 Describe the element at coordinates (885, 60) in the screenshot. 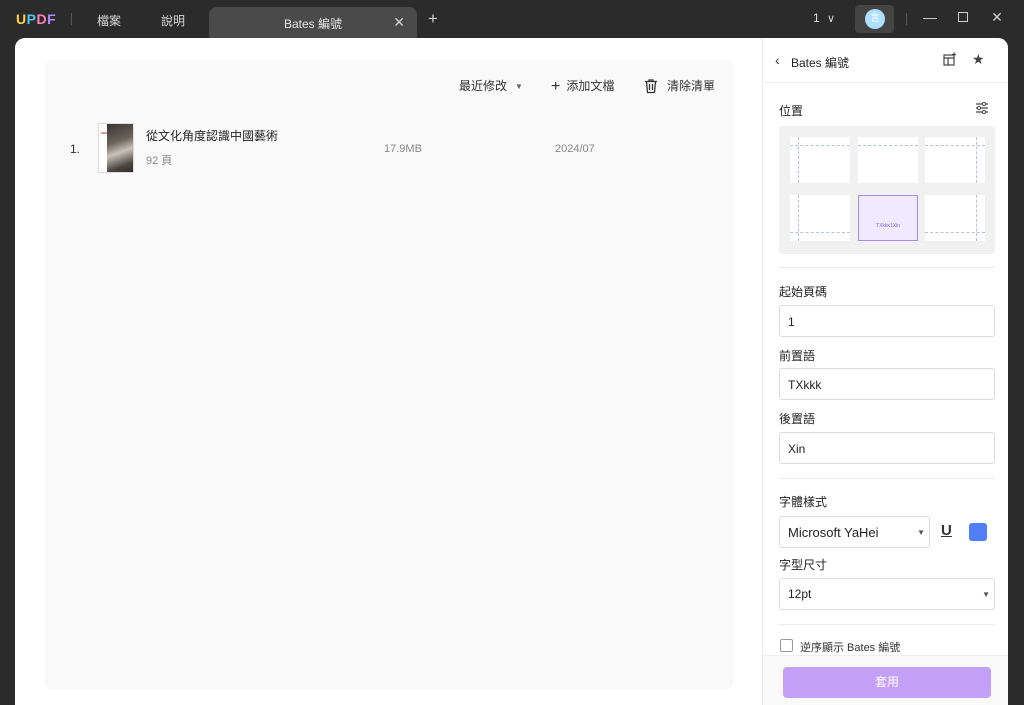

I see `panel-header: ‹ Bates 編號 ★` at that location.